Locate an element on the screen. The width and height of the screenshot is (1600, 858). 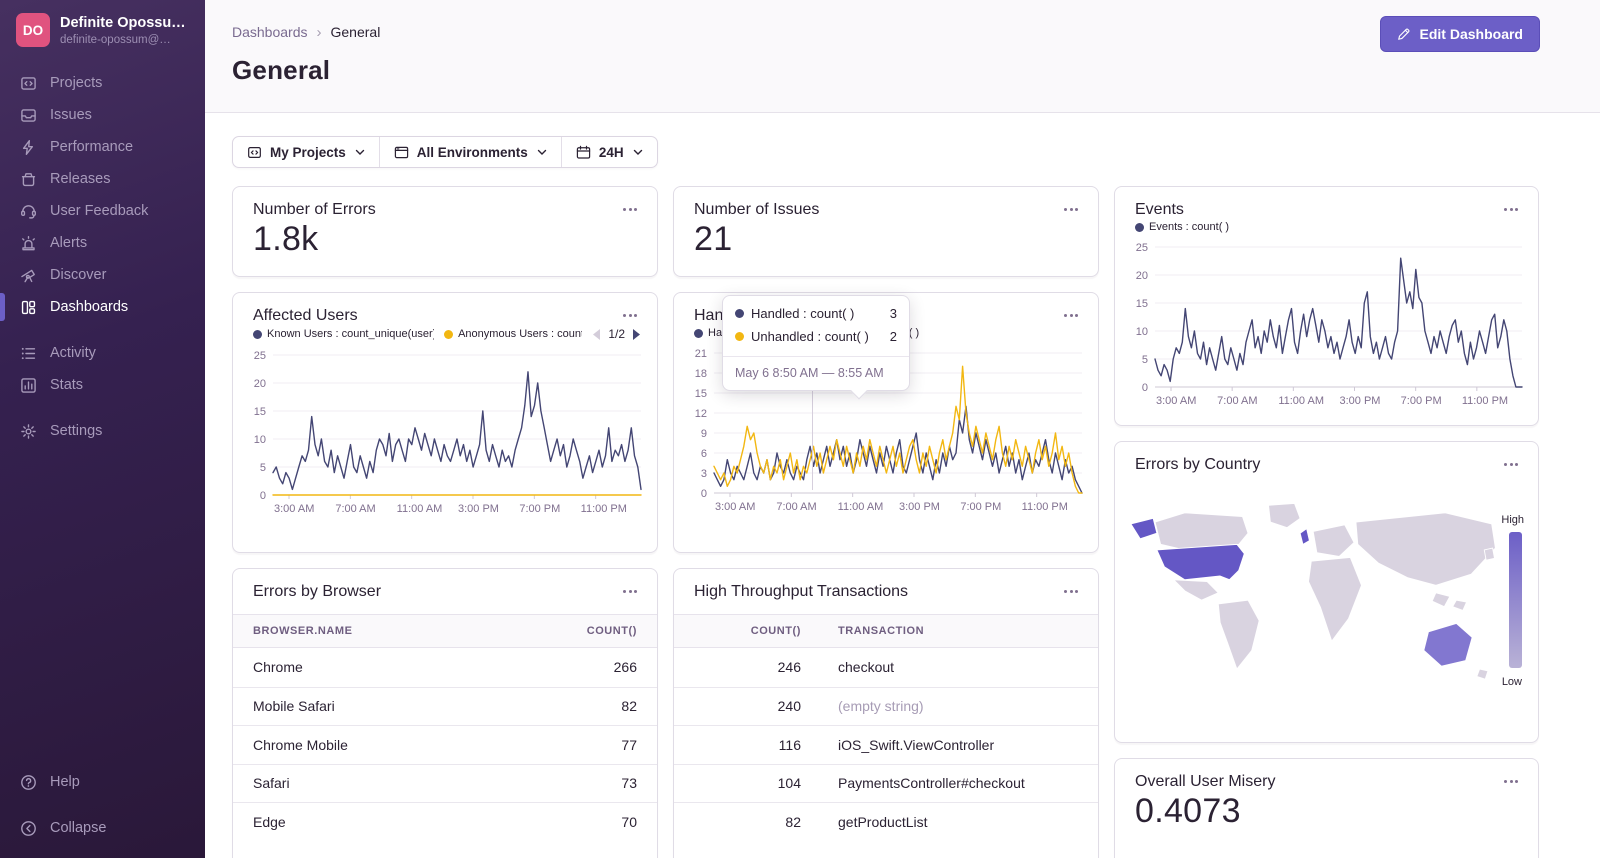
chart-legend: Events : count( ) is located at coordinates (1326, 226).